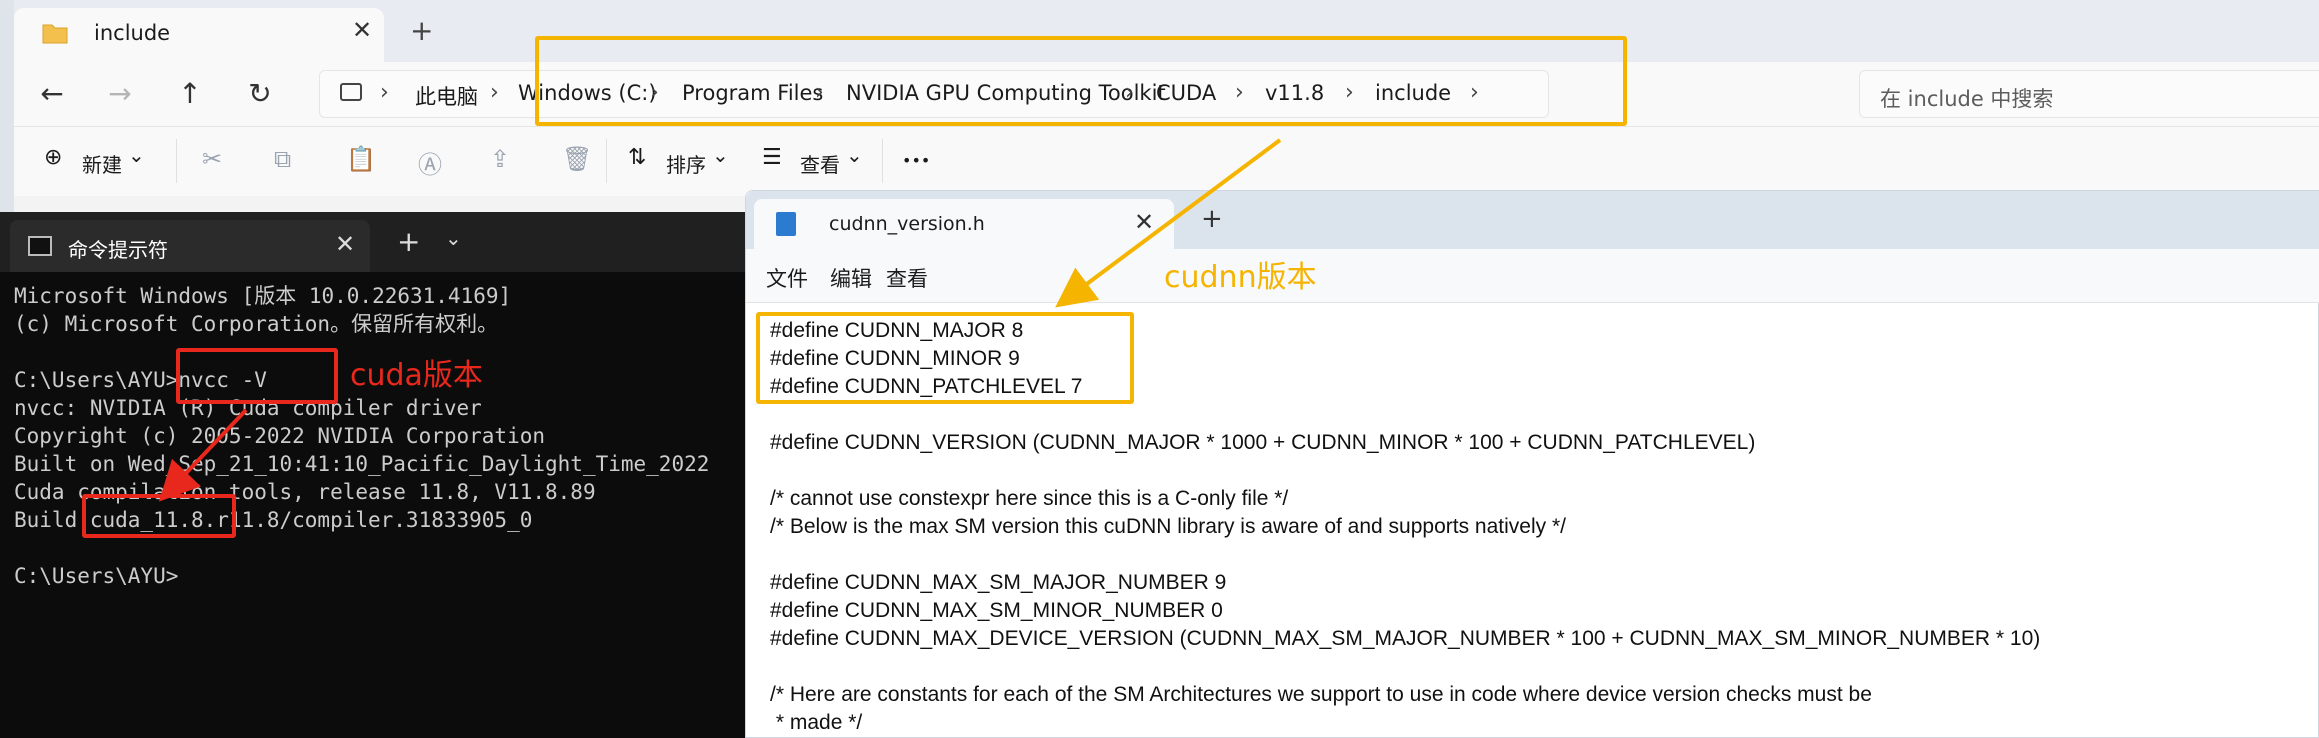 The height and width of the screenshot is (738, 2319). What do you see at coordinates (212, 159) in the screenshot?
I see `cut-icon: ✂` at bounding box center [212, 159].